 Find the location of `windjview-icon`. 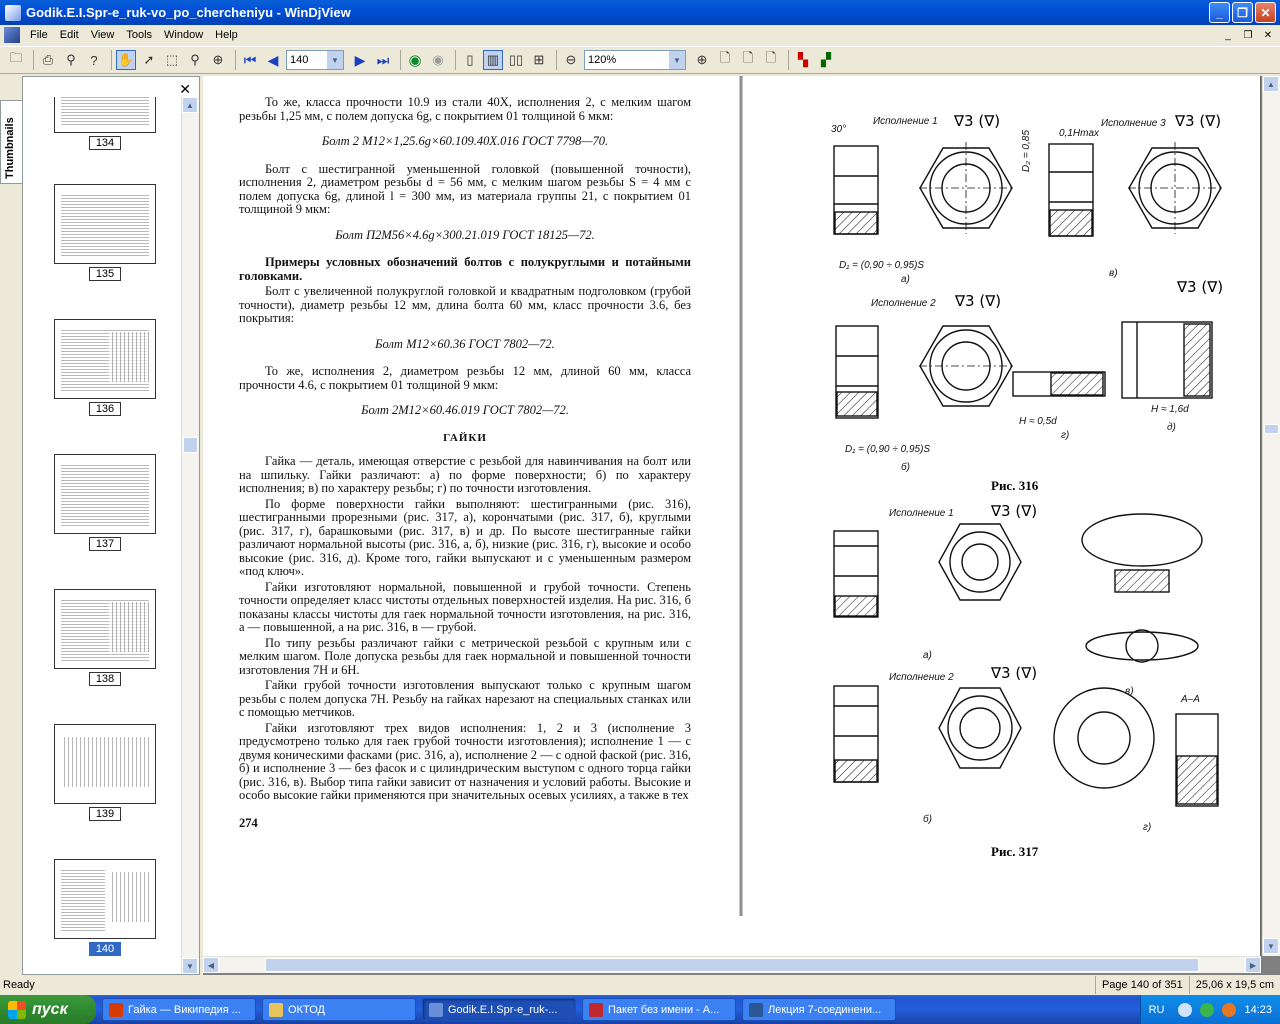

windjview-icon is located at coordinates (436, 1009).